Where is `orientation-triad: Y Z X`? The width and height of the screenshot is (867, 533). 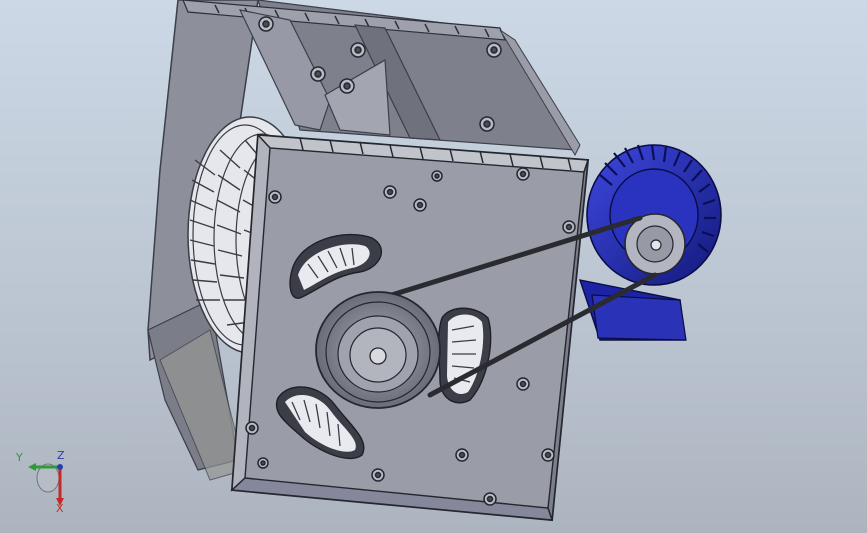 orientation-triad: Y Z X is located at coordinates (44, 484).